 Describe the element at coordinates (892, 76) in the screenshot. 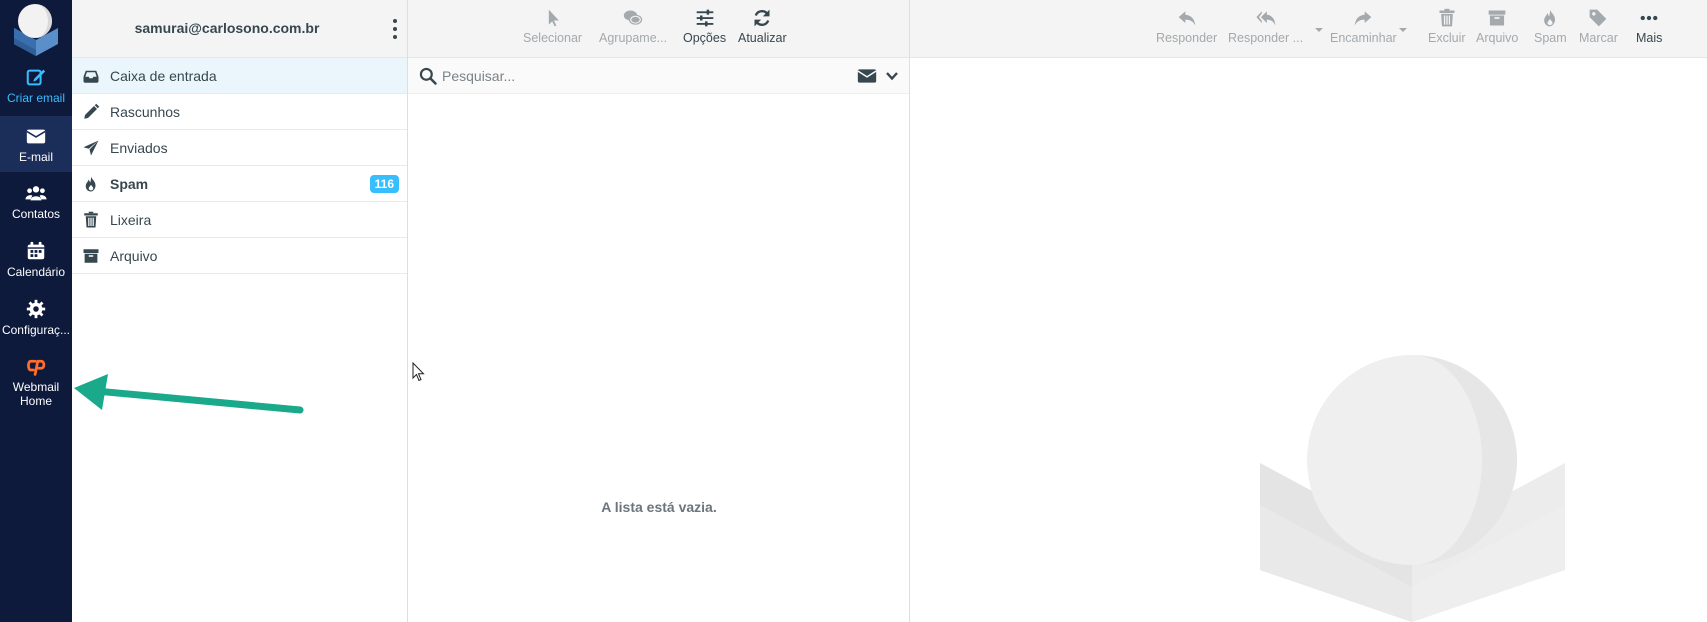

I see `chevron-down-icon` at that location.